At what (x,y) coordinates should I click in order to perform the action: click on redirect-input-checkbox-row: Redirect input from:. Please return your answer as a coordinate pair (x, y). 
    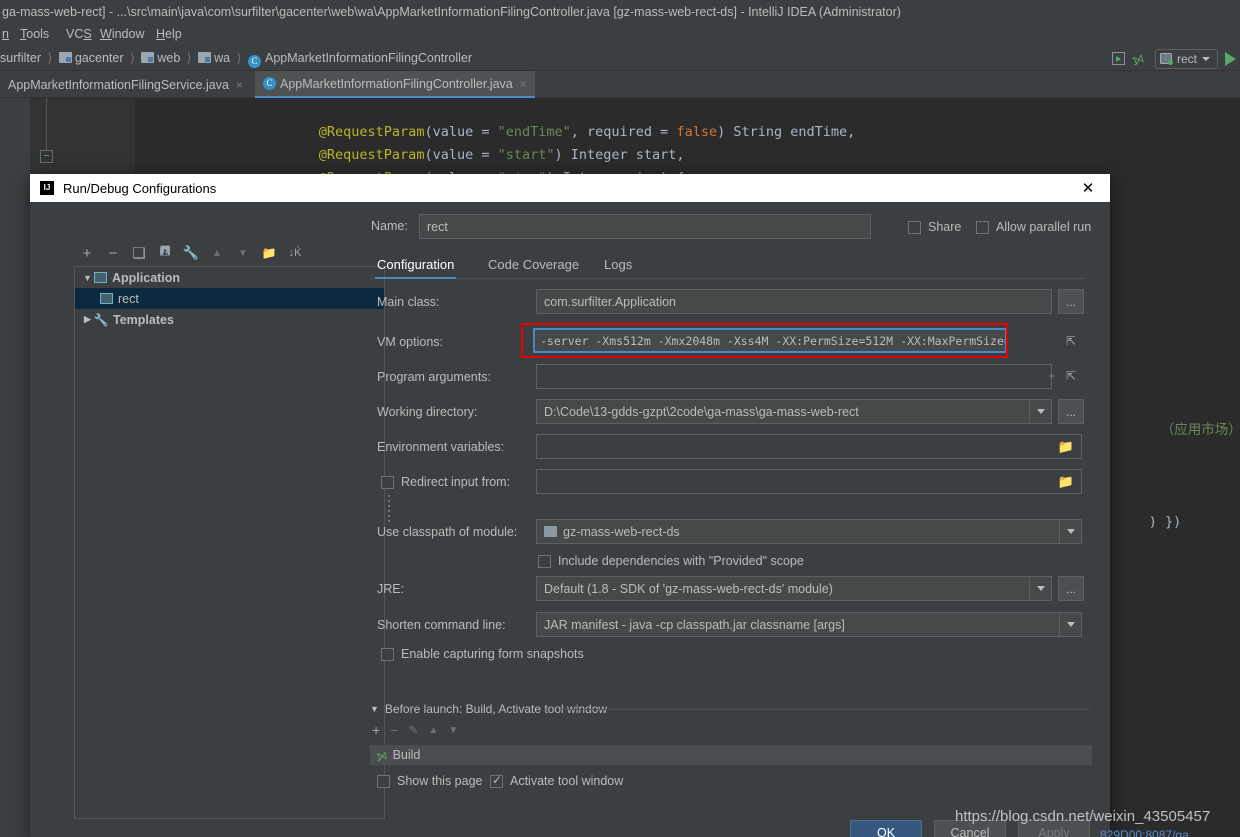
    Looking at the image, I should click on (445, 482).